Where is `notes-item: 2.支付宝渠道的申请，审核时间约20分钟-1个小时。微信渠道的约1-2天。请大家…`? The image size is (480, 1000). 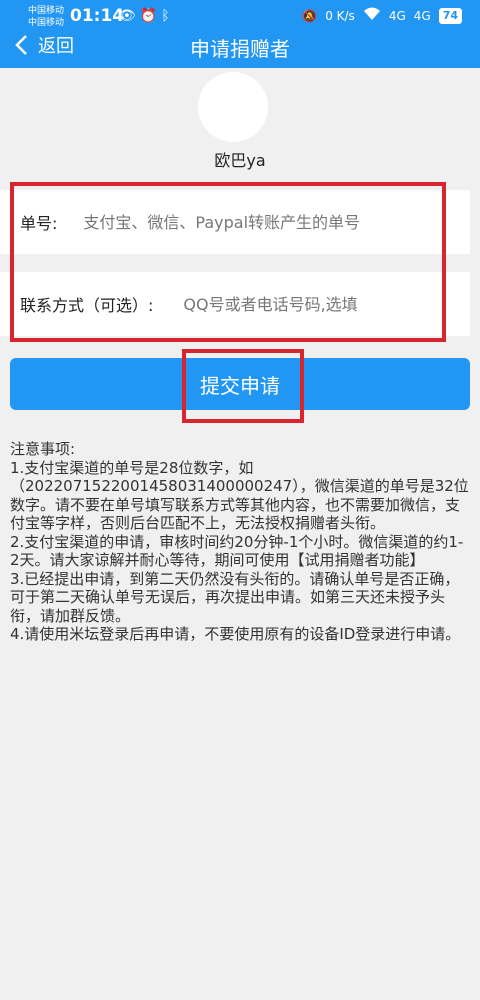 notes-item: 2.支付宝渠道的申请，审核时间约20分钟-1个小时。微信渠道的约1-2天。请大家… is located at coordinates (237, 551).